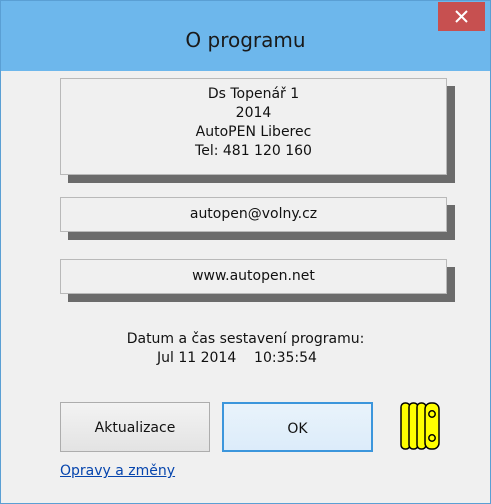 The image size is (491, 504). I want to click on radiator-logo-icon, so click(421, 426).